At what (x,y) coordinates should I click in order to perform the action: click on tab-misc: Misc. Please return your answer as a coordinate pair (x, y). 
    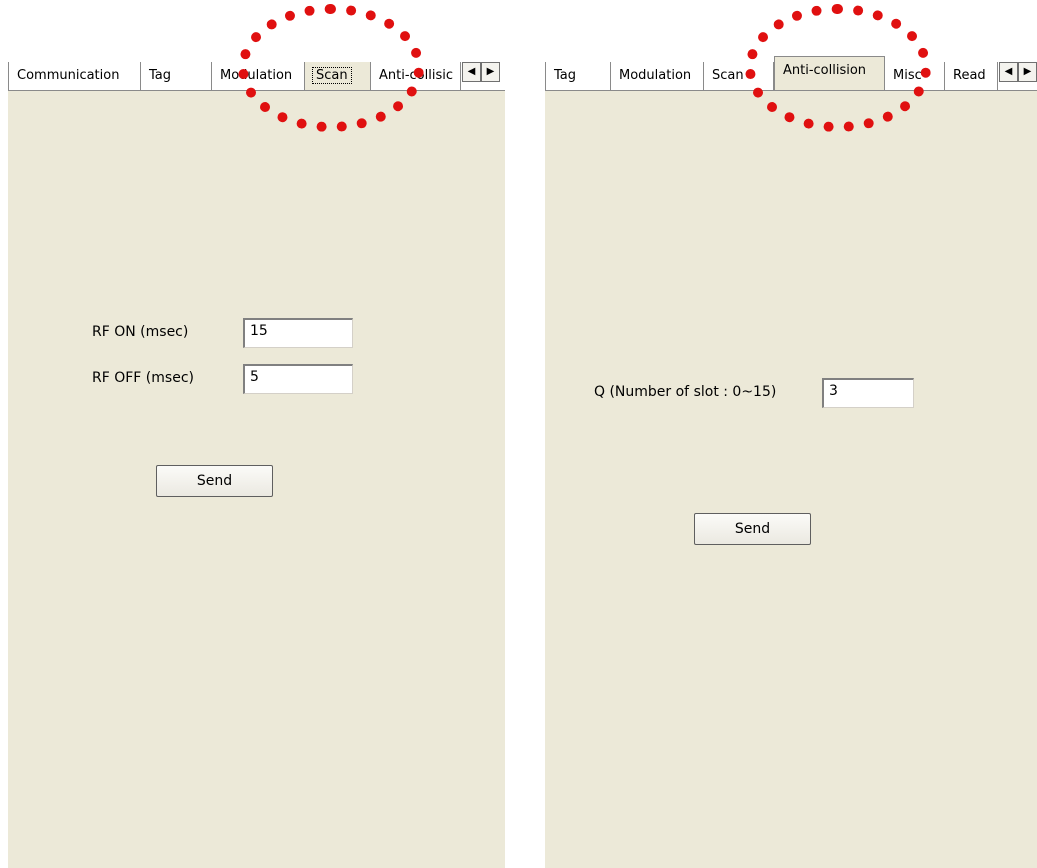
    Looking at the image, I should click on (915, 76).